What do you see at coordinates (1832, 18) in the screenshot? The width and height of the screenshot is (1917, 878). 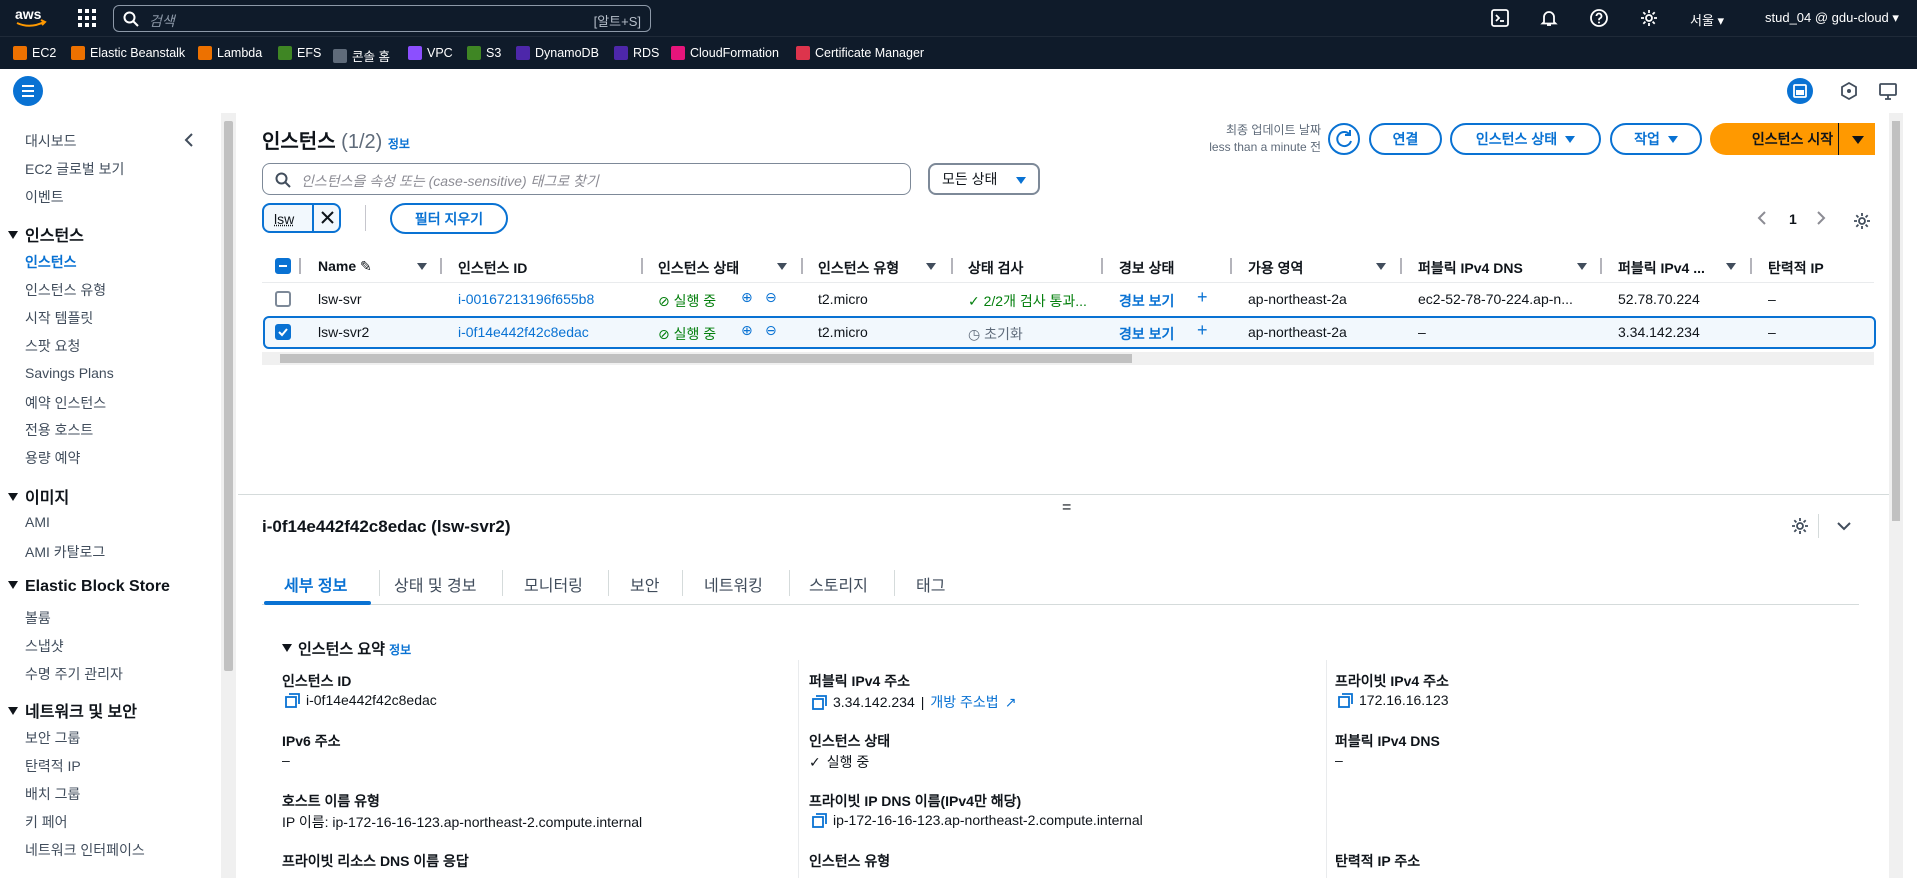 I see `account-menu: stud_04 @ gdu-cloud ▾` at bounding box center [1832, 18].